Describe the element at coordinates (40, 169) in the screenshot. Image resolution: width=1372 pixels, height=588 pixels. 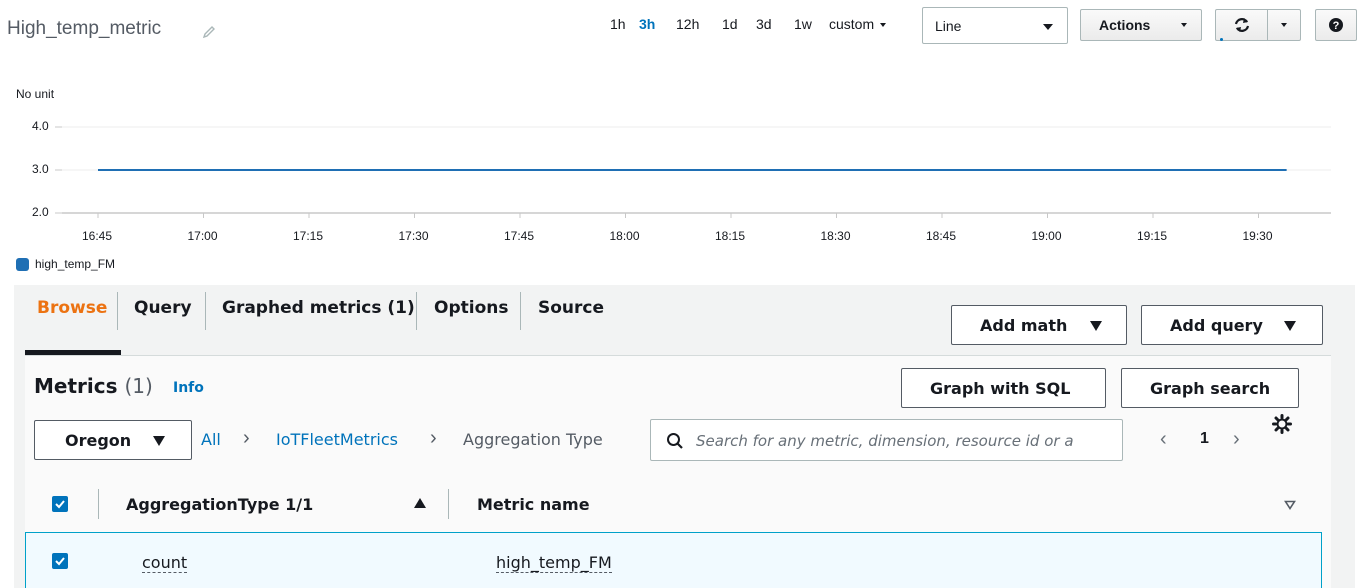
I see `y-tick-label: 3.0` at that location.